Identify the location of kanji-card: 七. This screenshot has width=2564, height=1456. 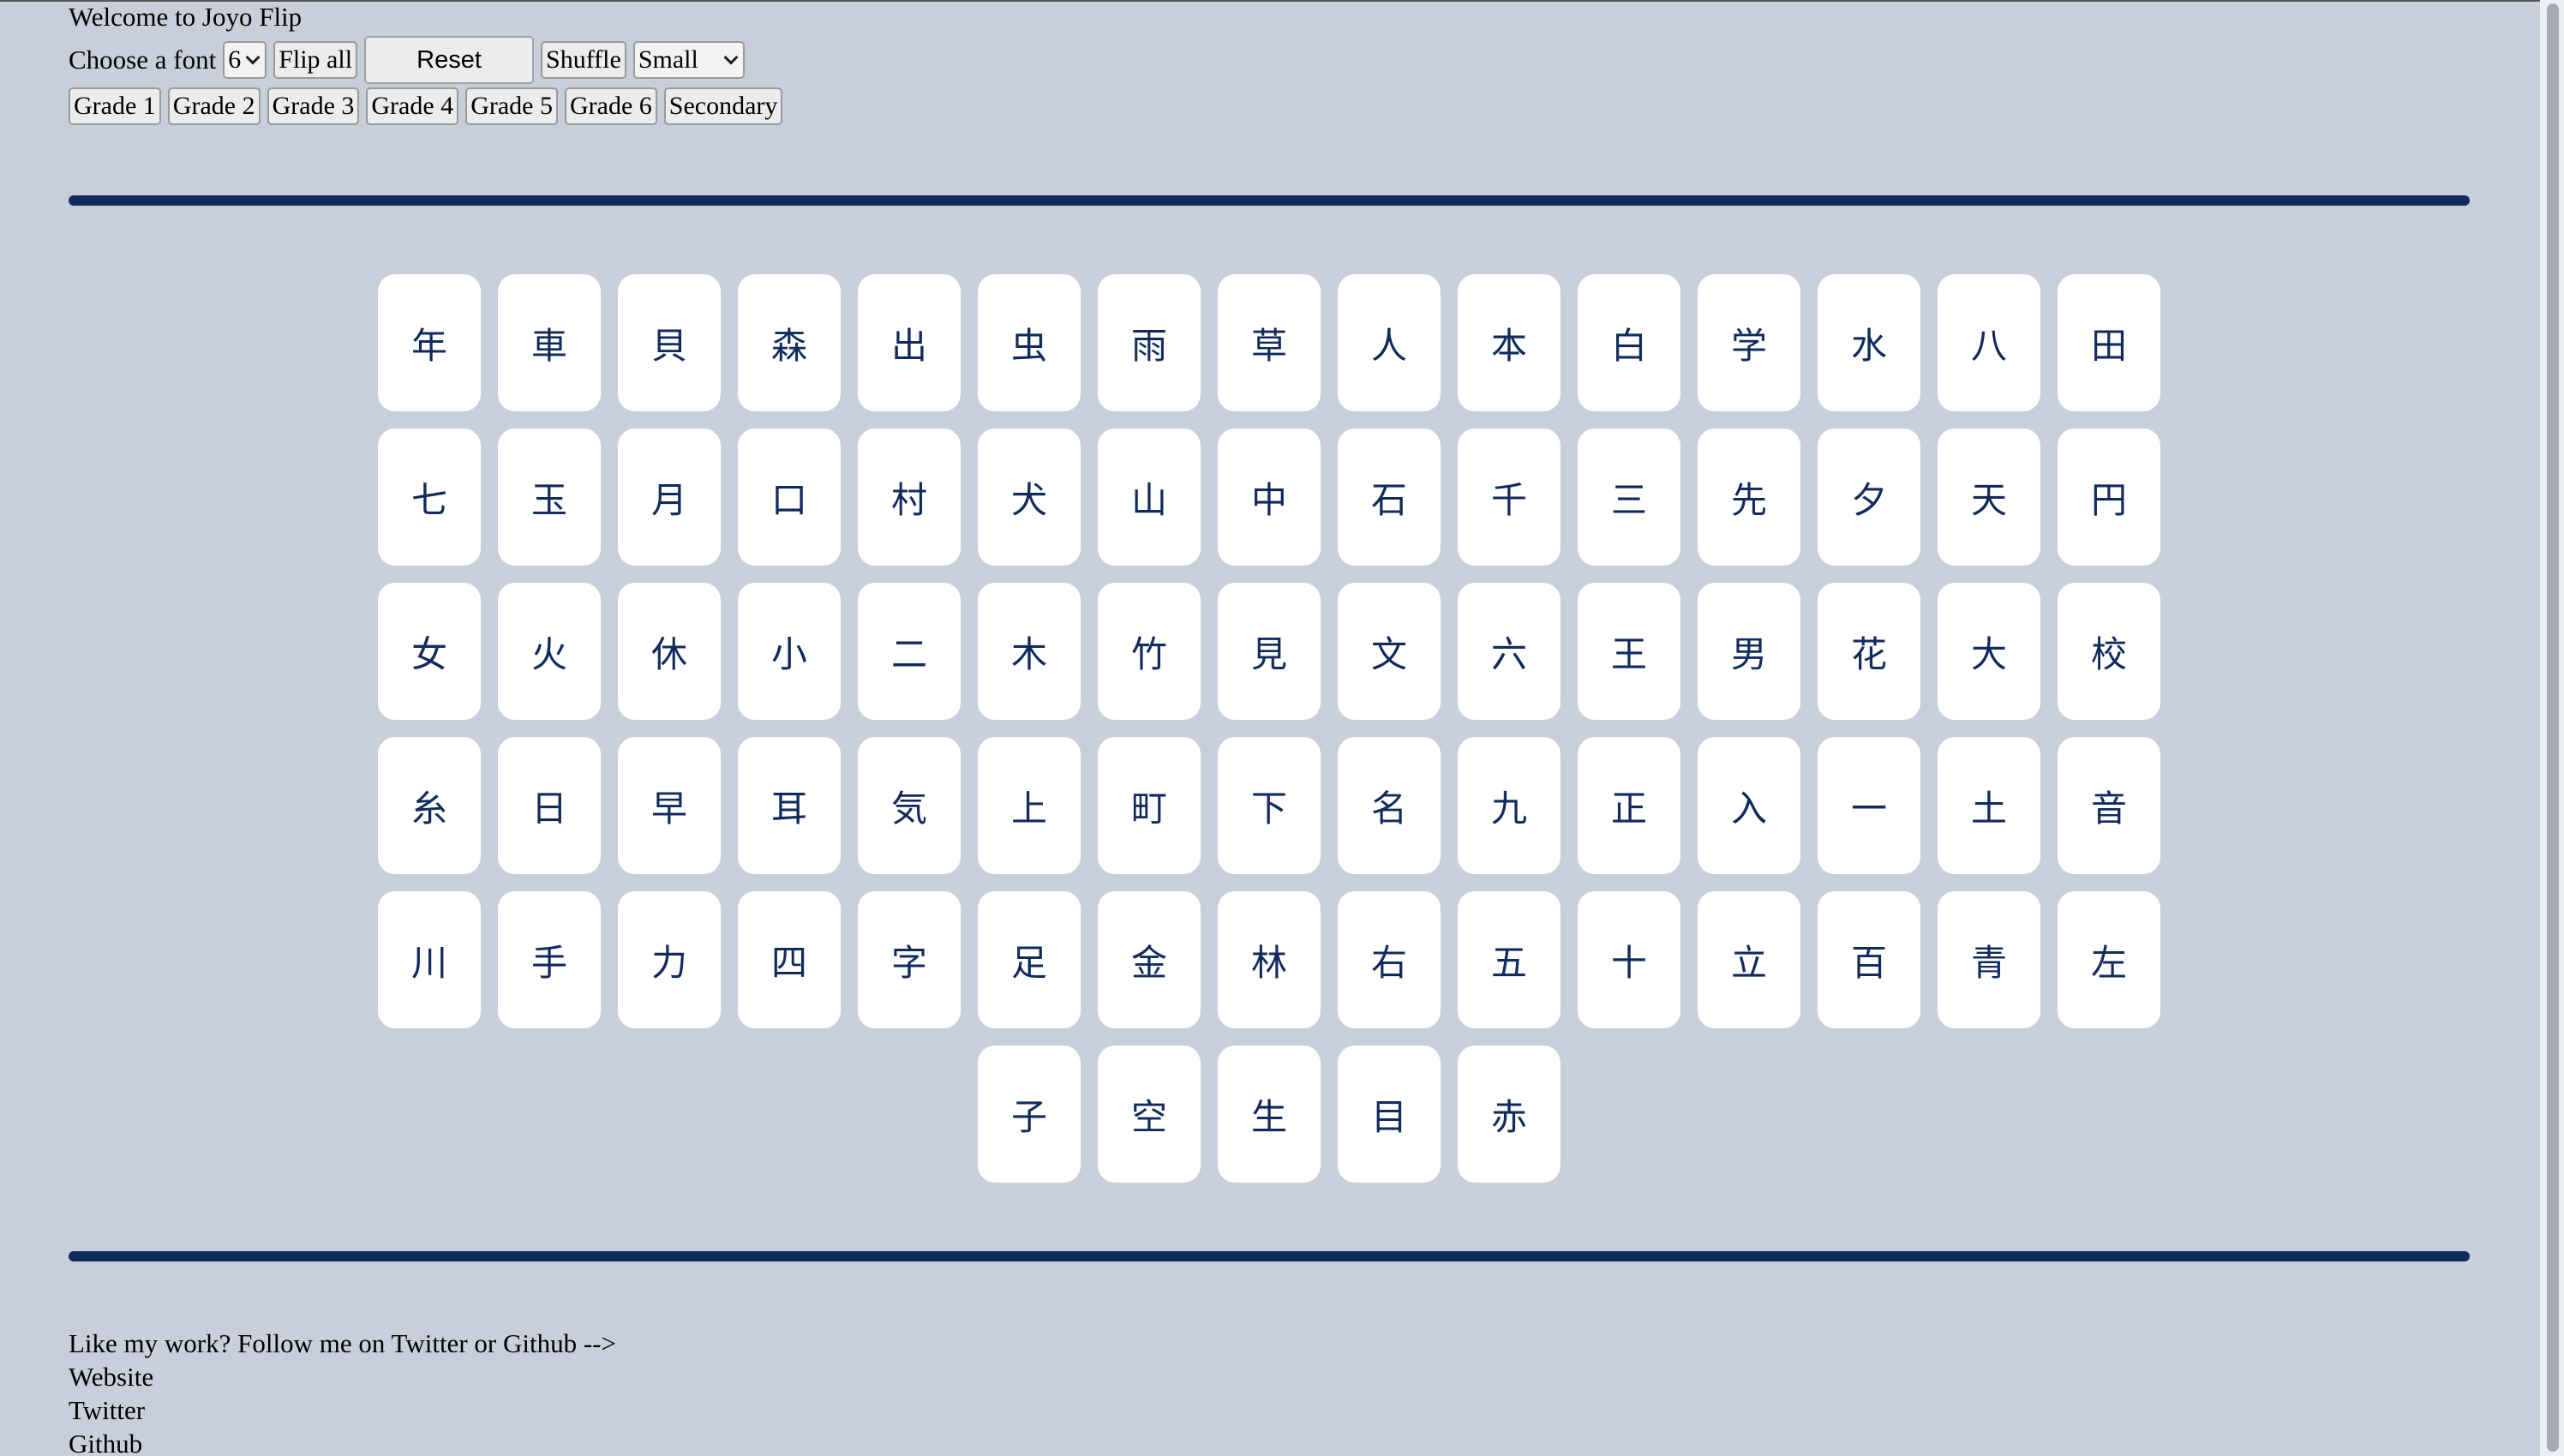
(429, 497).